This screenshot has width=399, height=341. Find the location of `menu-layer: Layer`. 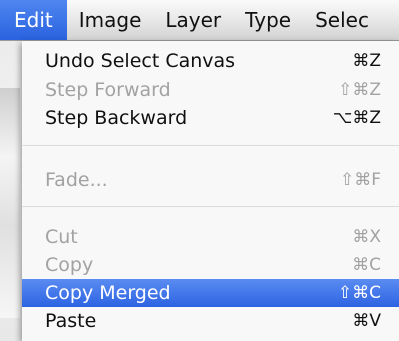

menu-layer: Layer is located at coordinates (193, 20).